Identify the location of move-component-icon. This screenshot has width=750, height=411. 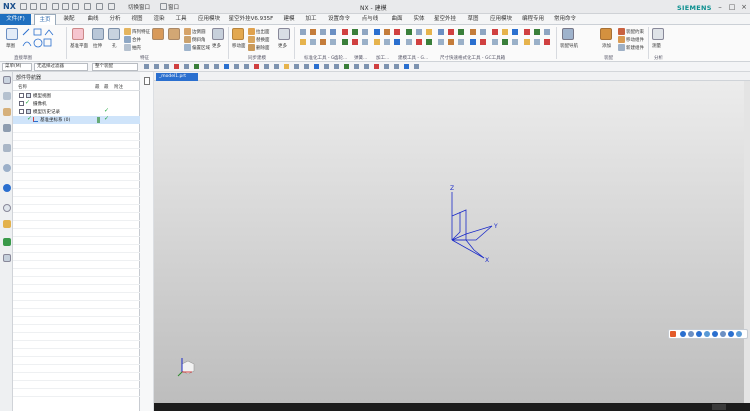
(621, 39).